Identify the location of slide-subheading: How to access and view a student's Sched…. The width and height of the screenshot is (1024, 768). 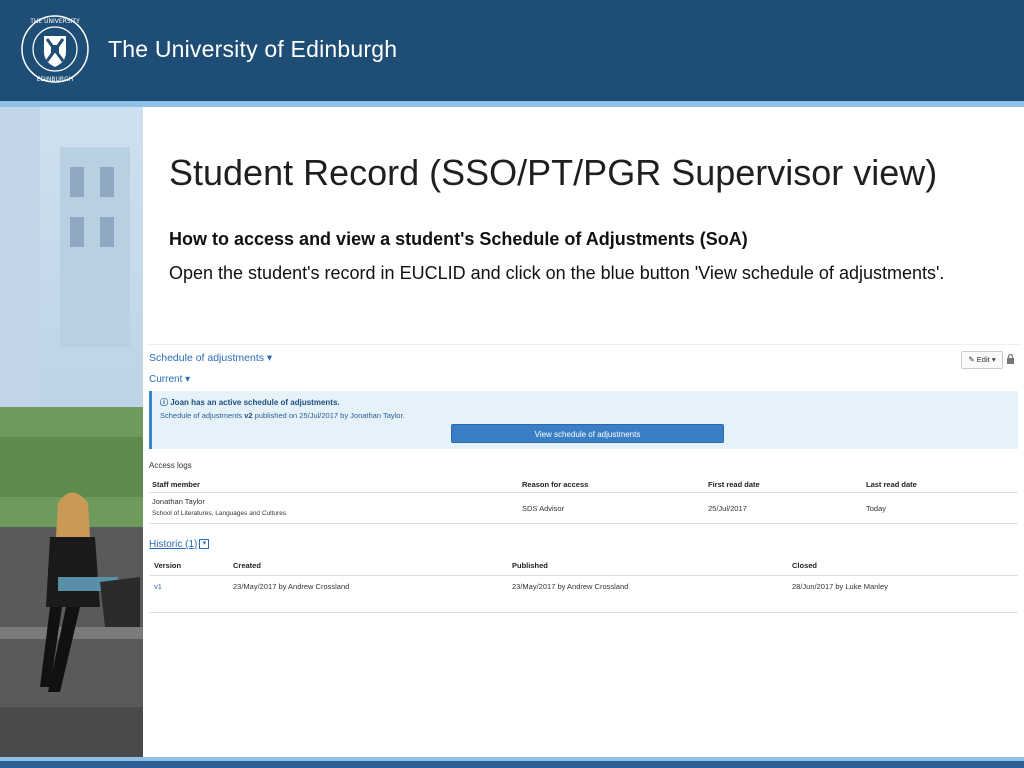
(458, 239).